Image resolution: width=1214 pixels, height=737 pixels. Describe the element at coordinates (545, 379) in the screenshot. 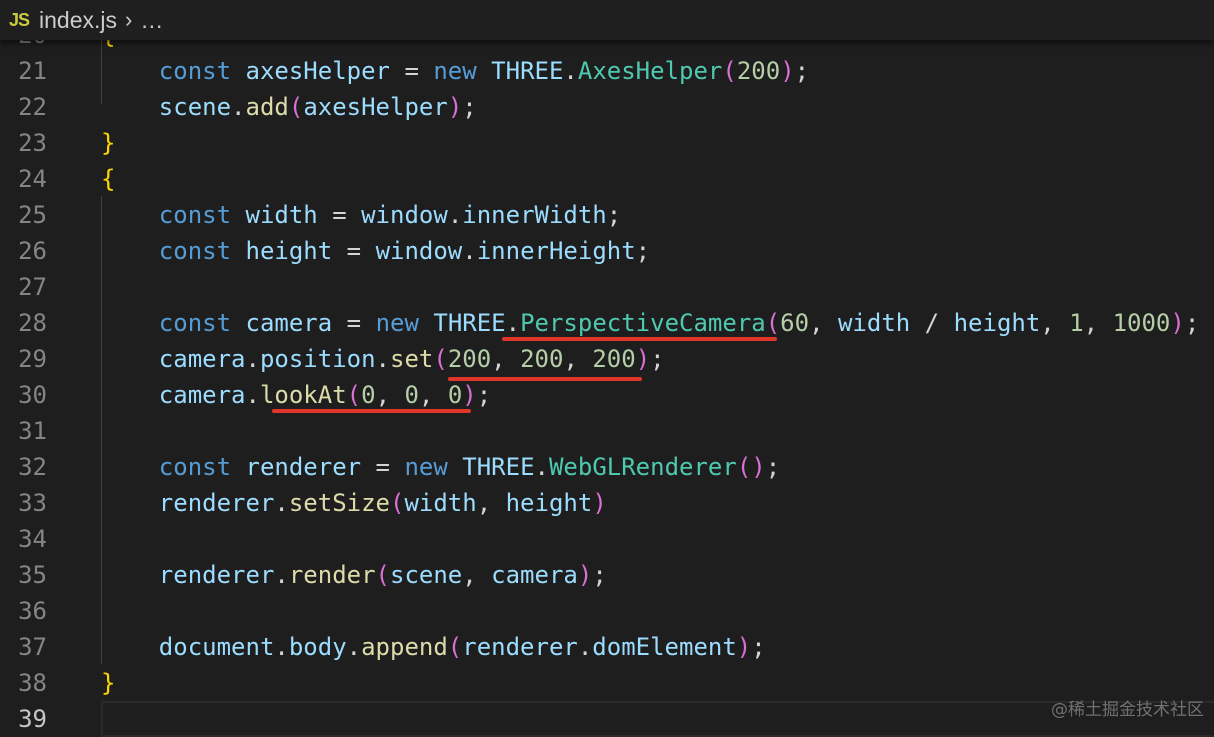

I see `annotation-underline-position-values` at that location.